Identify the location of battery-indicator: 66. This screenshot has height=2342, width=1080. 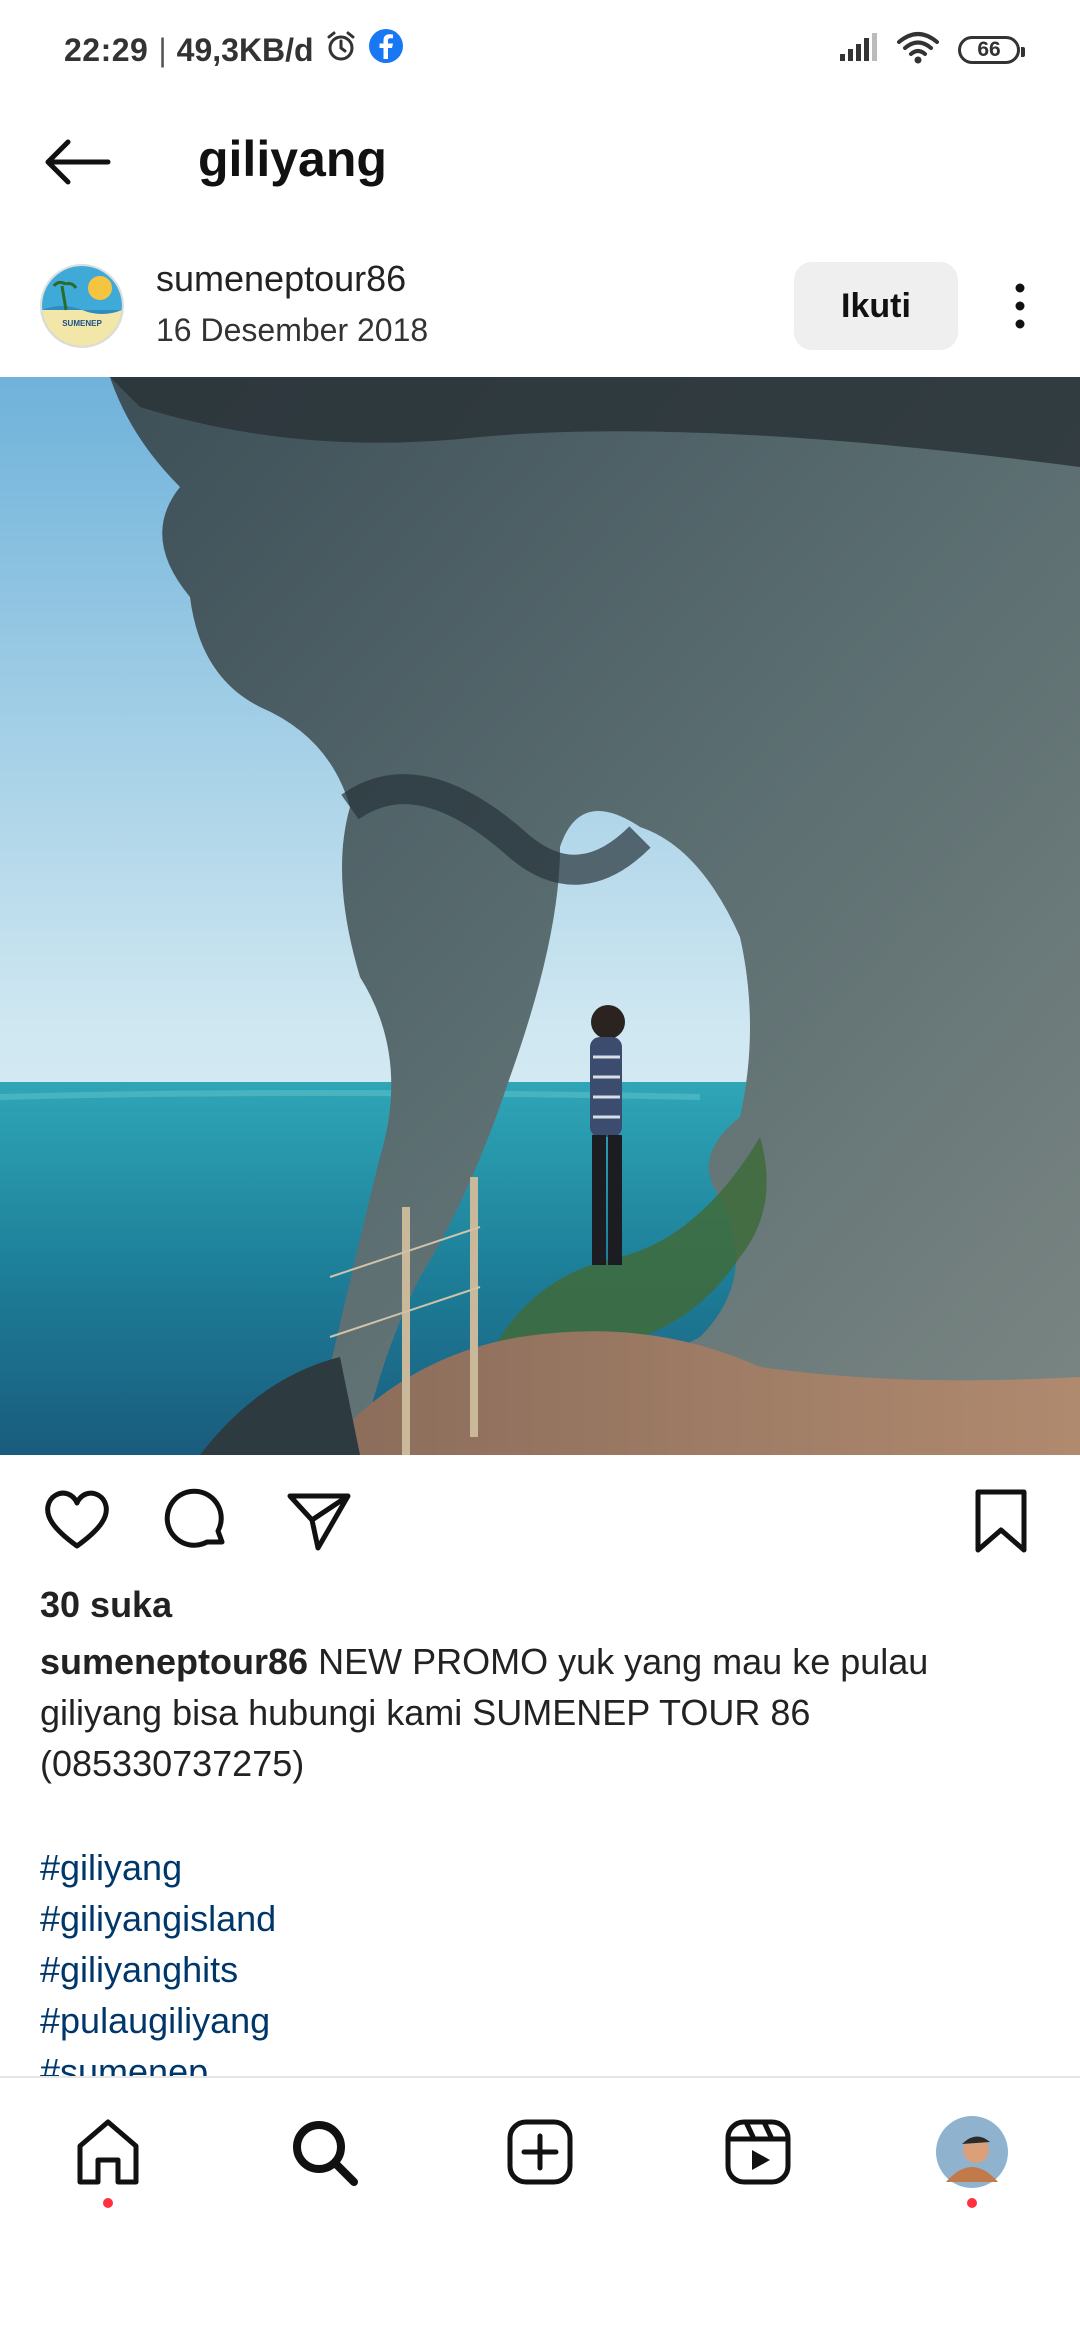
(991, 49).